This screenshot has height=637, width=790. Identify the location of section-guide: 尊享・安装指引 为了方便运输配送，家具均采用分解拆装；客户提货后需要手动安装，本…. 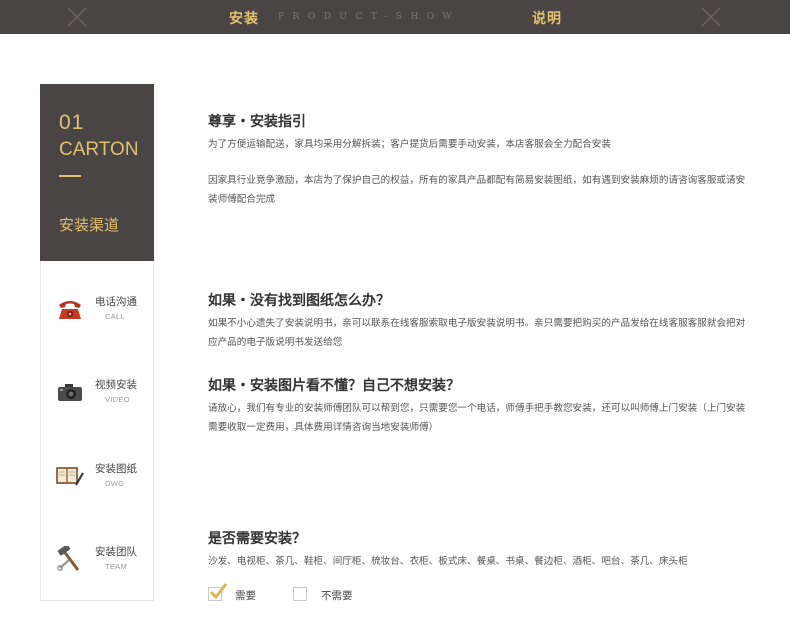
(480, 161).